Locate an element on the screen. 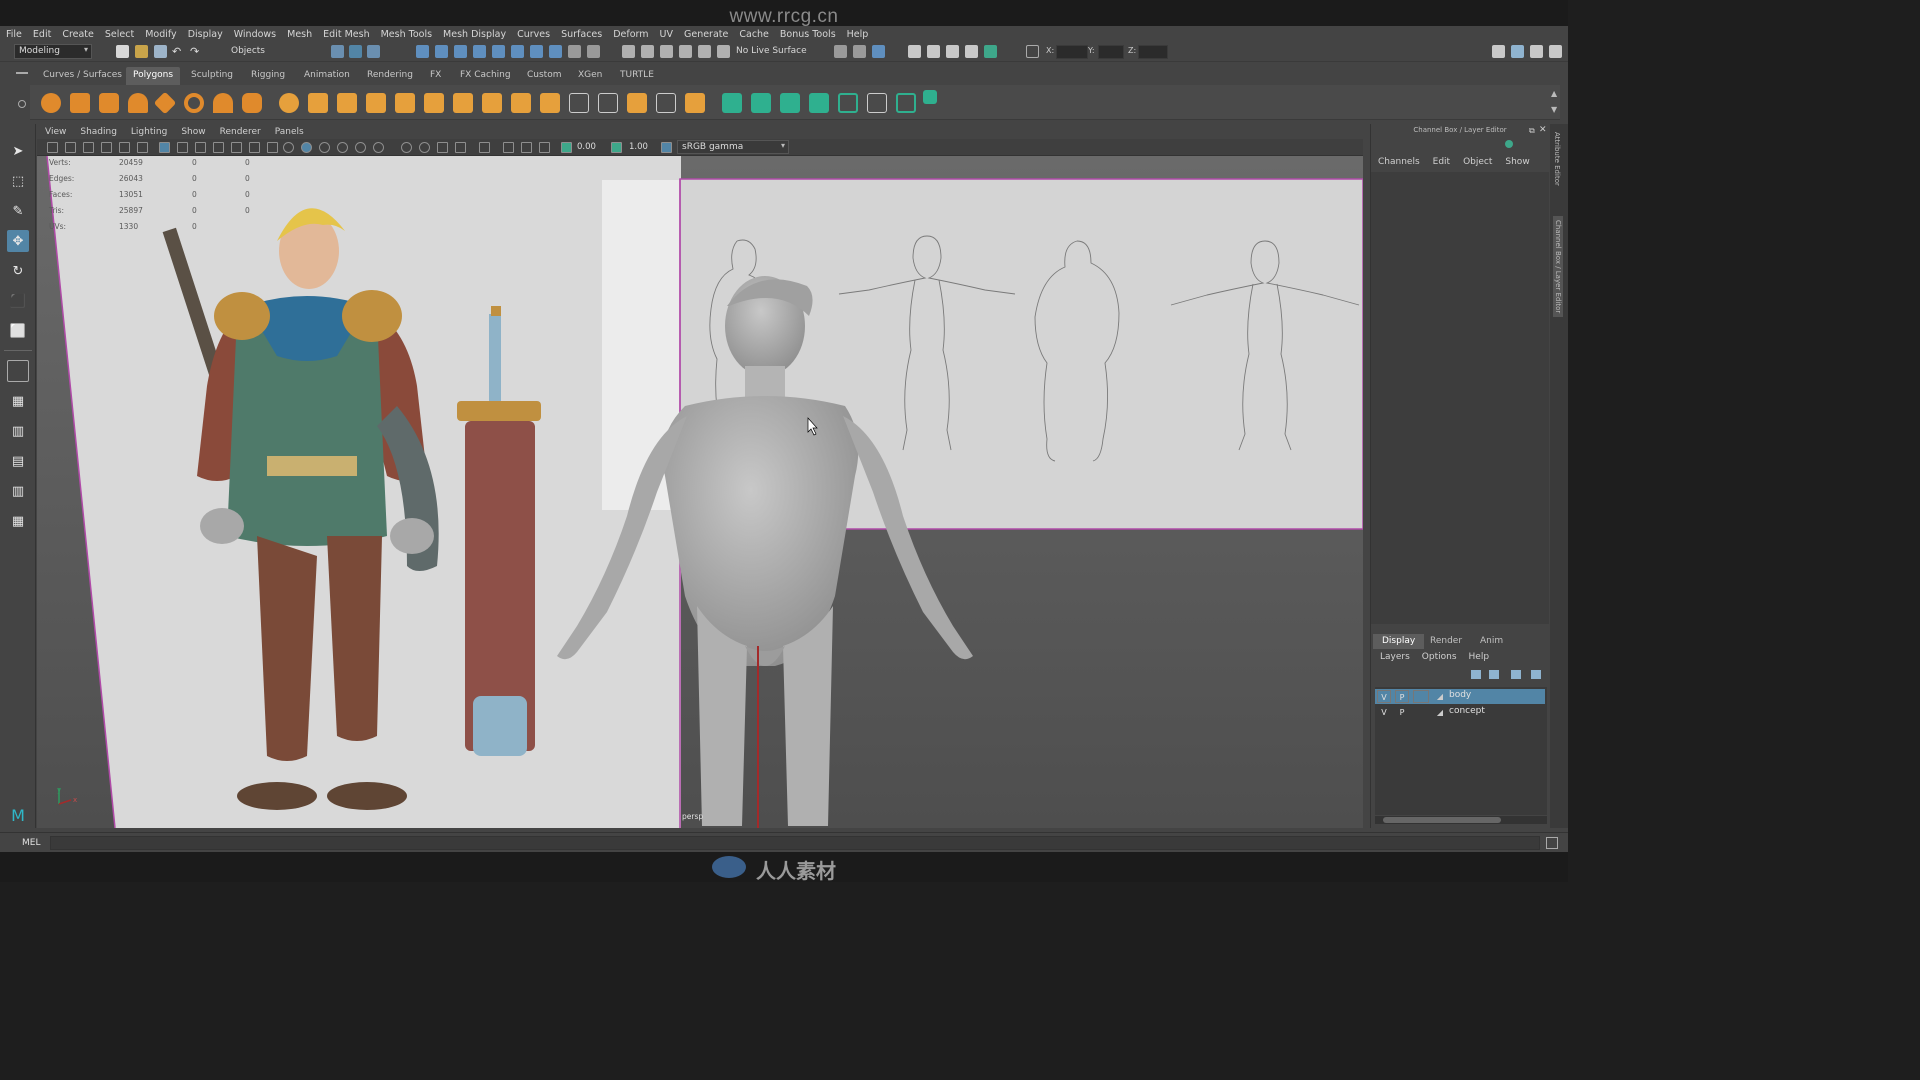 This screenshot has width=1920, height=1080. planar-uv-icon is located at coordinates (732, 103).